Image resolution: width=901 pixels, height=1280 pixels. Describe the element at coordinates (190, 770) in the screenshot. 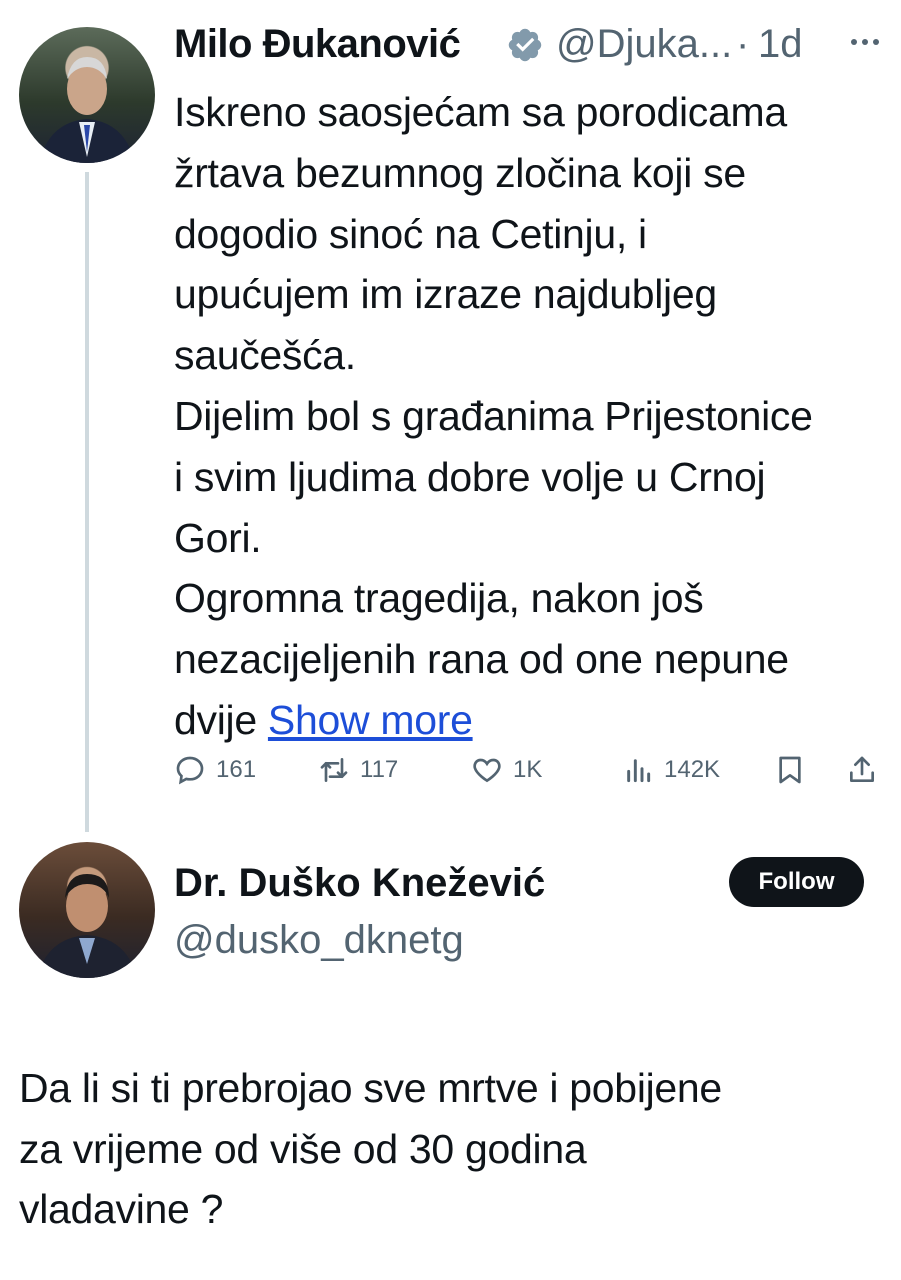

I see `reply-icon` at that location.